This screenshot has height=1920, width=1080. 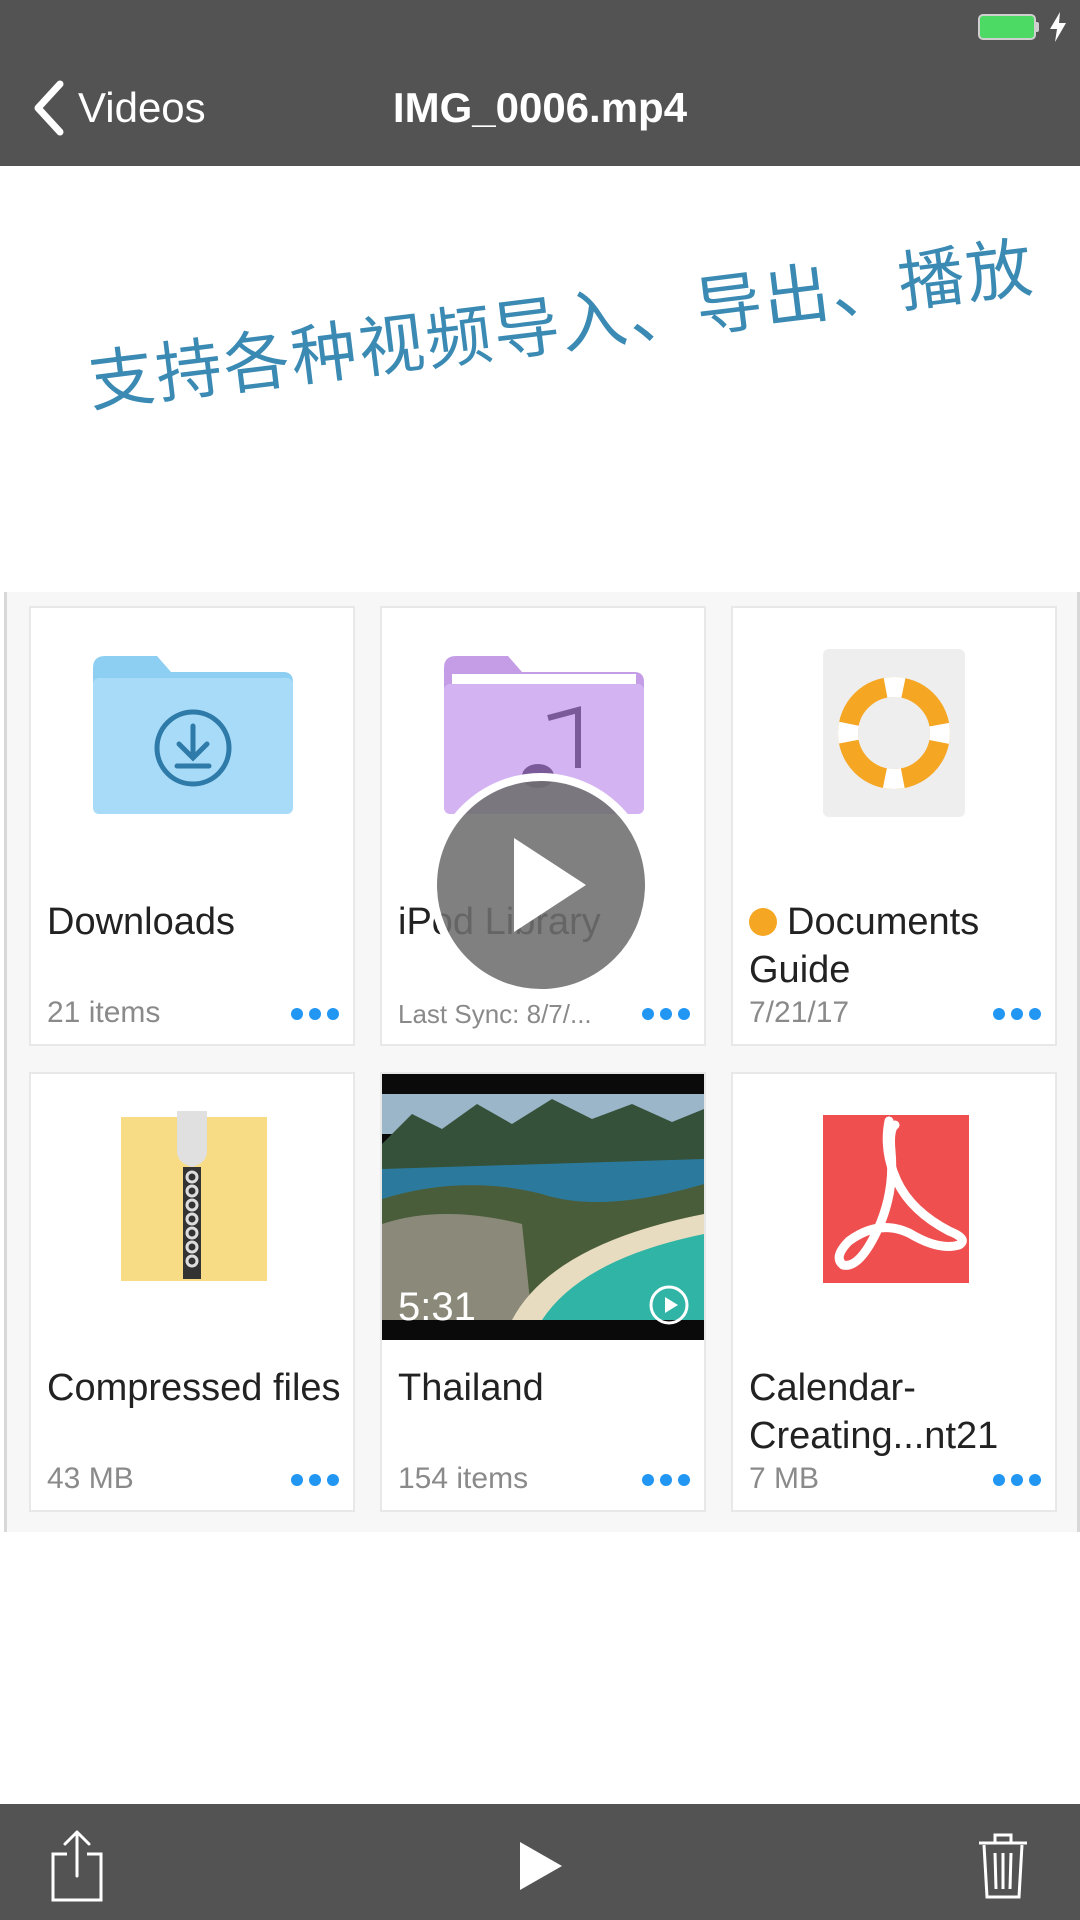 I want to click on share-button, so click(x=77, y=1866).